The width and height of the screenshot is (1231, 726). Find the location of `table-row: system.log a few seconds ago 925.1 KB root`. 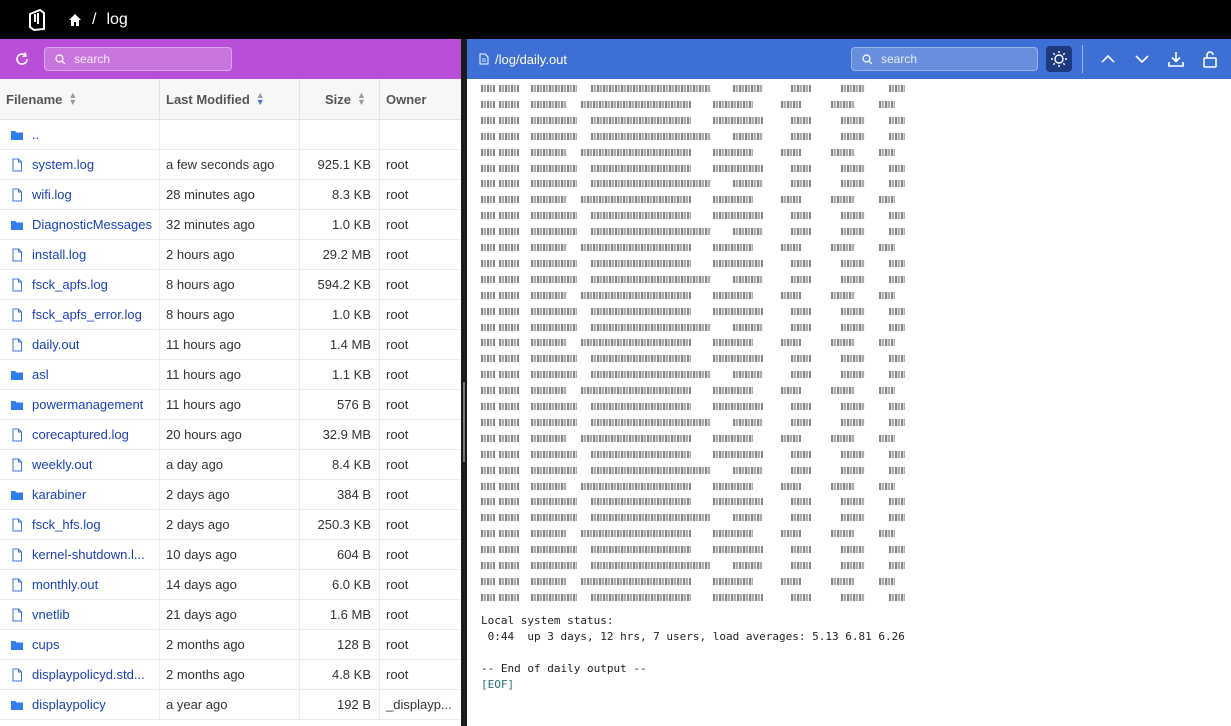

table-row: system.log a few seconds ago 925.1 KB root is located at coordinates (230, 165).